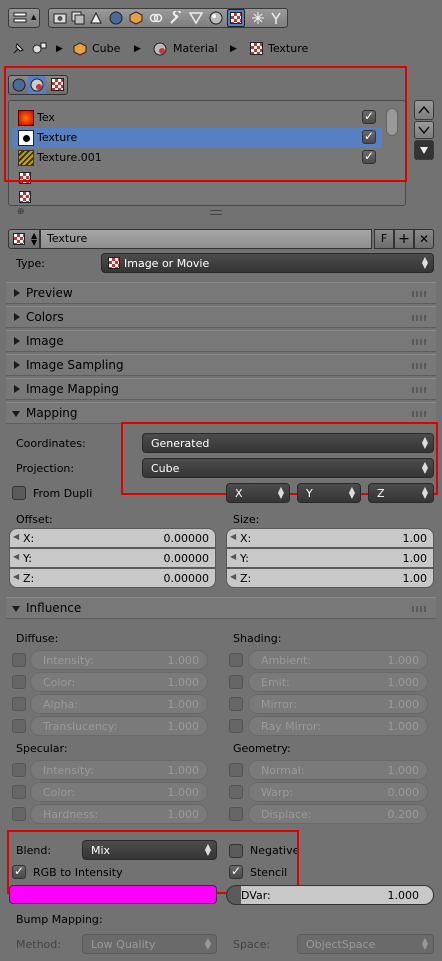  I want to click on breadcrumb-cube: Cube, so click(106, 48).